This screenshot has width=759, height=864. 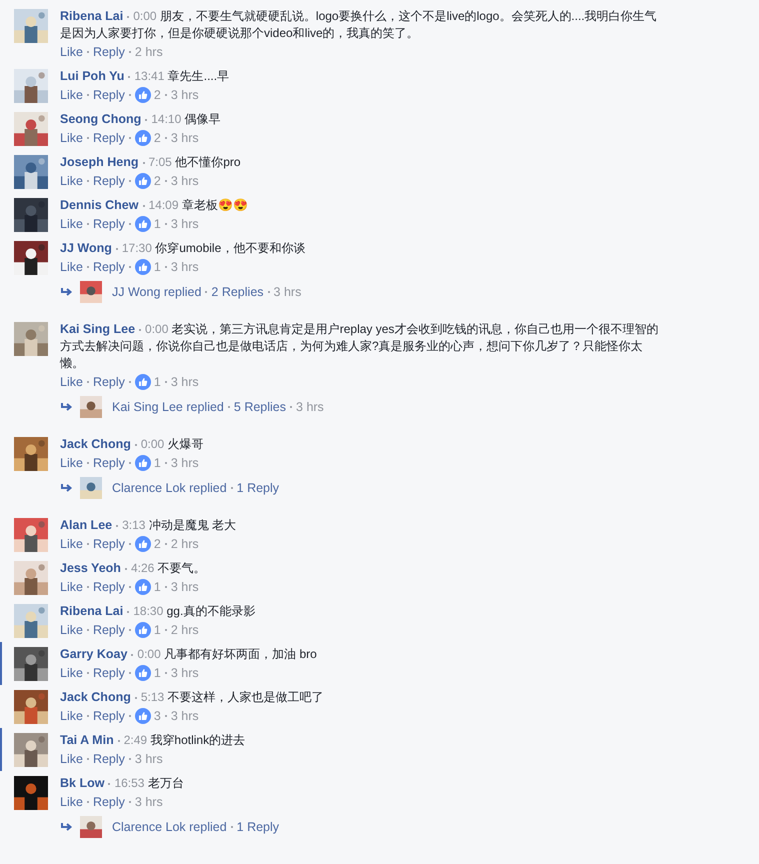 I want to click on comment-text: Bk Low 16:53 老万台, so click(x=122, y=783).